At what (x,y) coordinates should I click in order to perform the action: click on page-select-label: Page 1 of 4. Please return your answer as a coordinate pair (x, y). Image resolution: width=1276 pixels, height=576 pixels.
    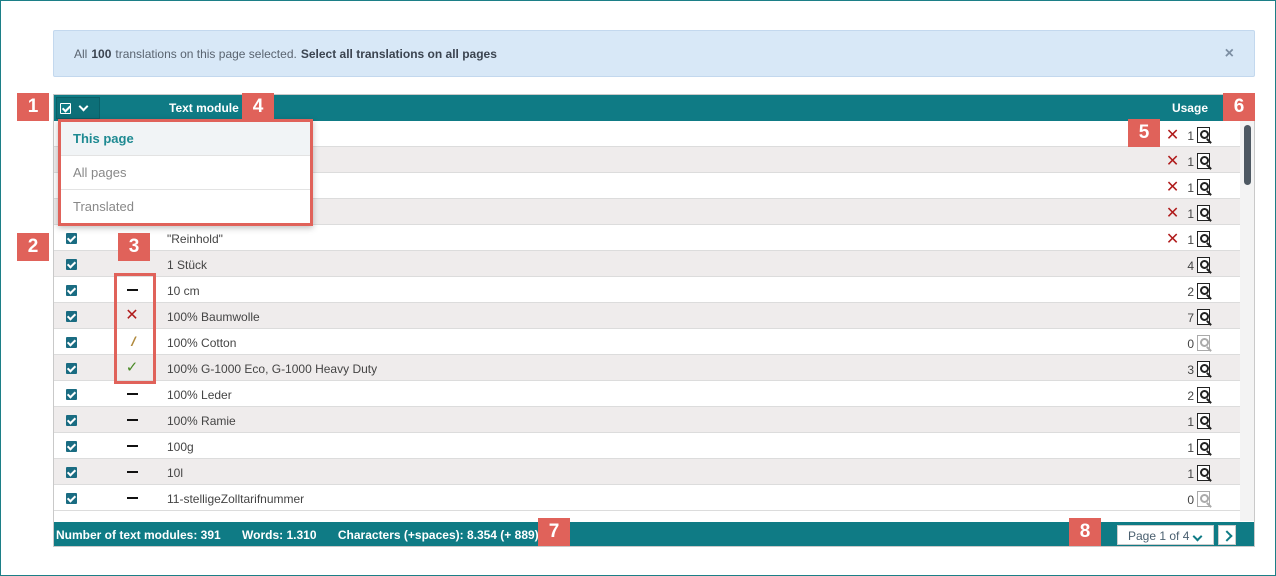
    Looking at the image, I should click on (1159, 536).